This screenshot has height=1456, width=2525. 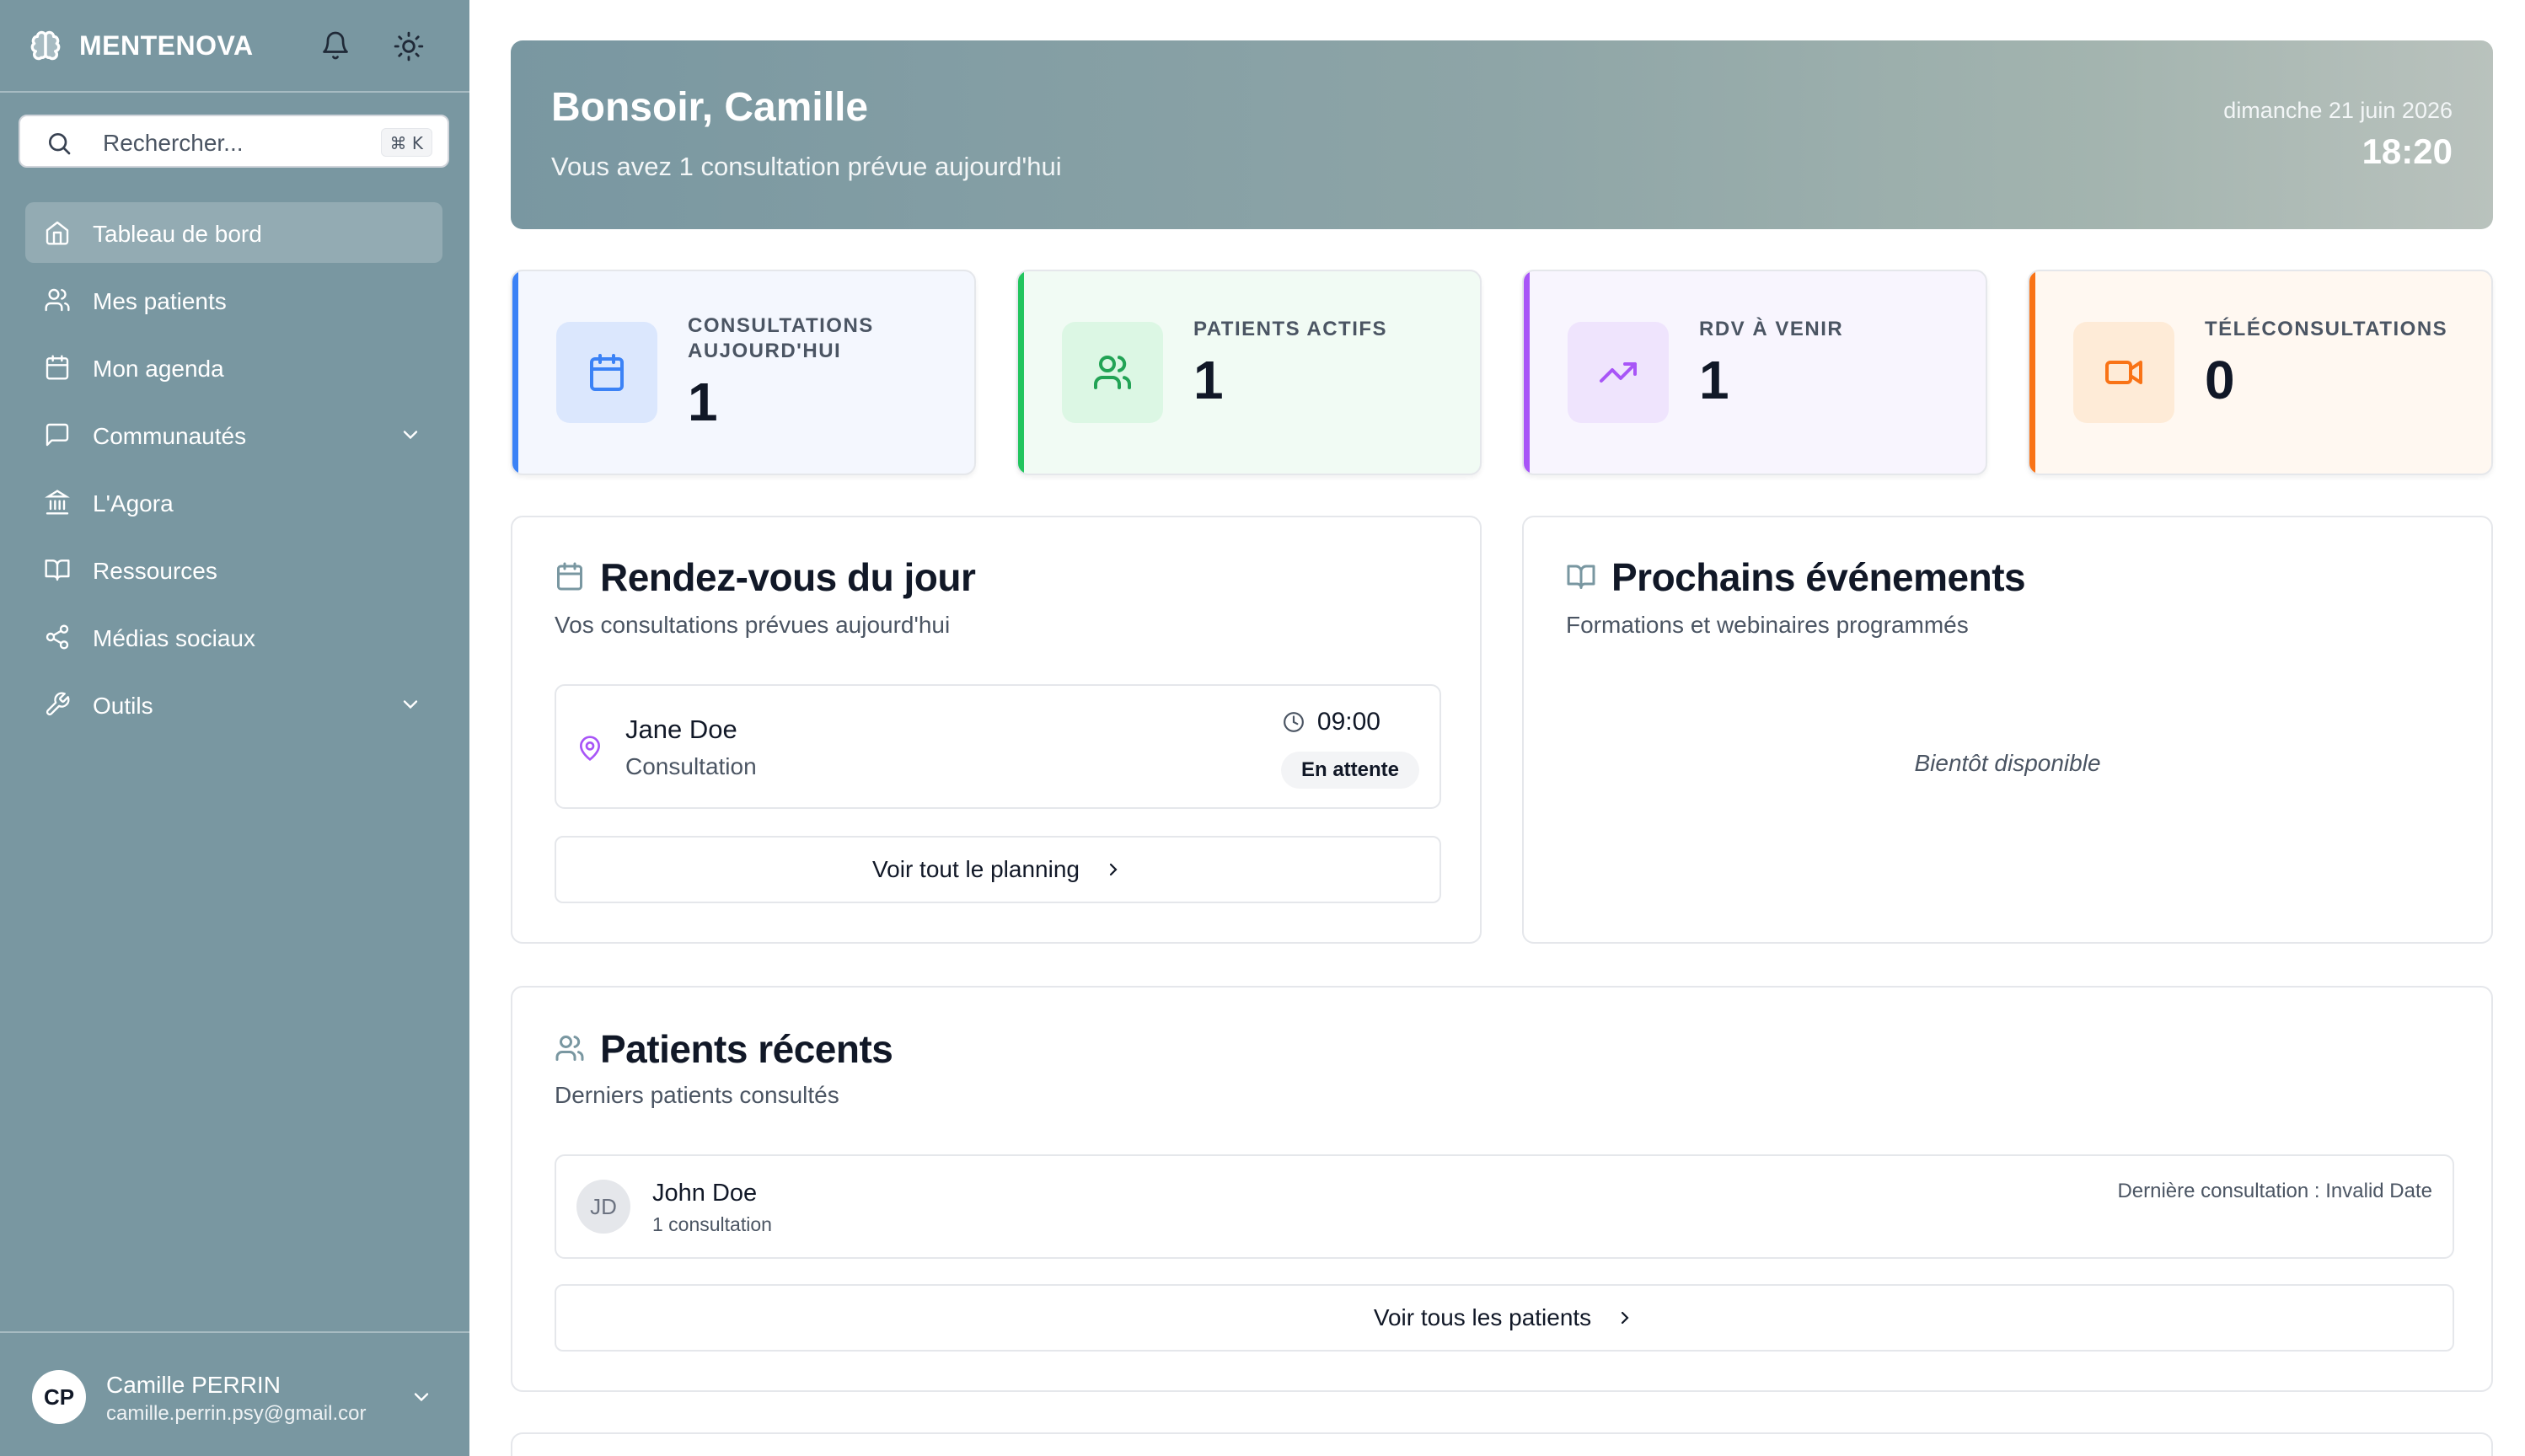 I want to click on stat-card-upcoming: RDV À VENIR 1, so click(x=1754, y=372).